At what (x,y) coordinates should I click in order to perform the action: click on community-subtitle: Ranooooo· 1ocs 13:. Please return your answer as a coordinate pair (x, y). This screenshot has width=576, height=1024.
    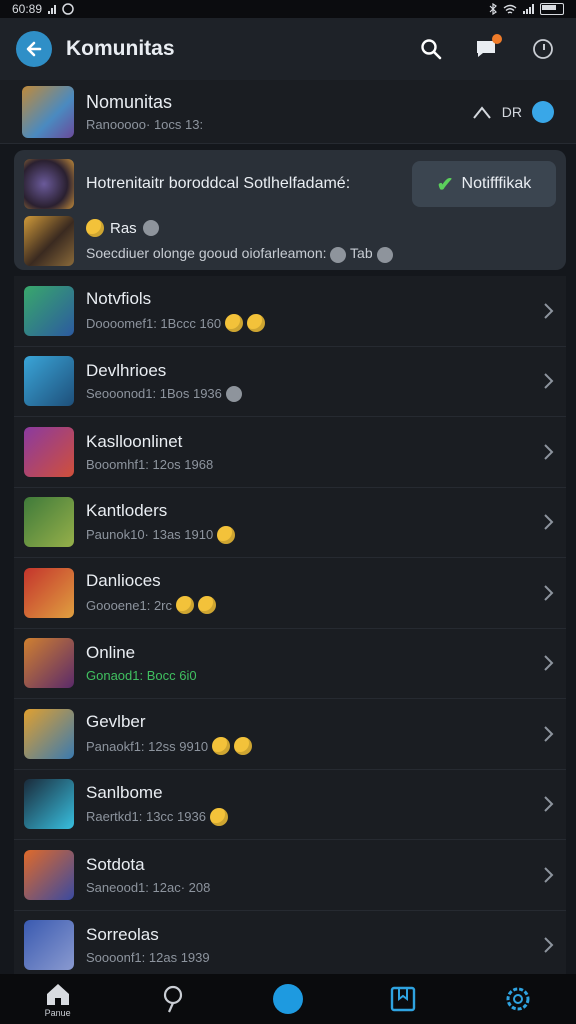
    Looking at the image, I should click on (145, 124).